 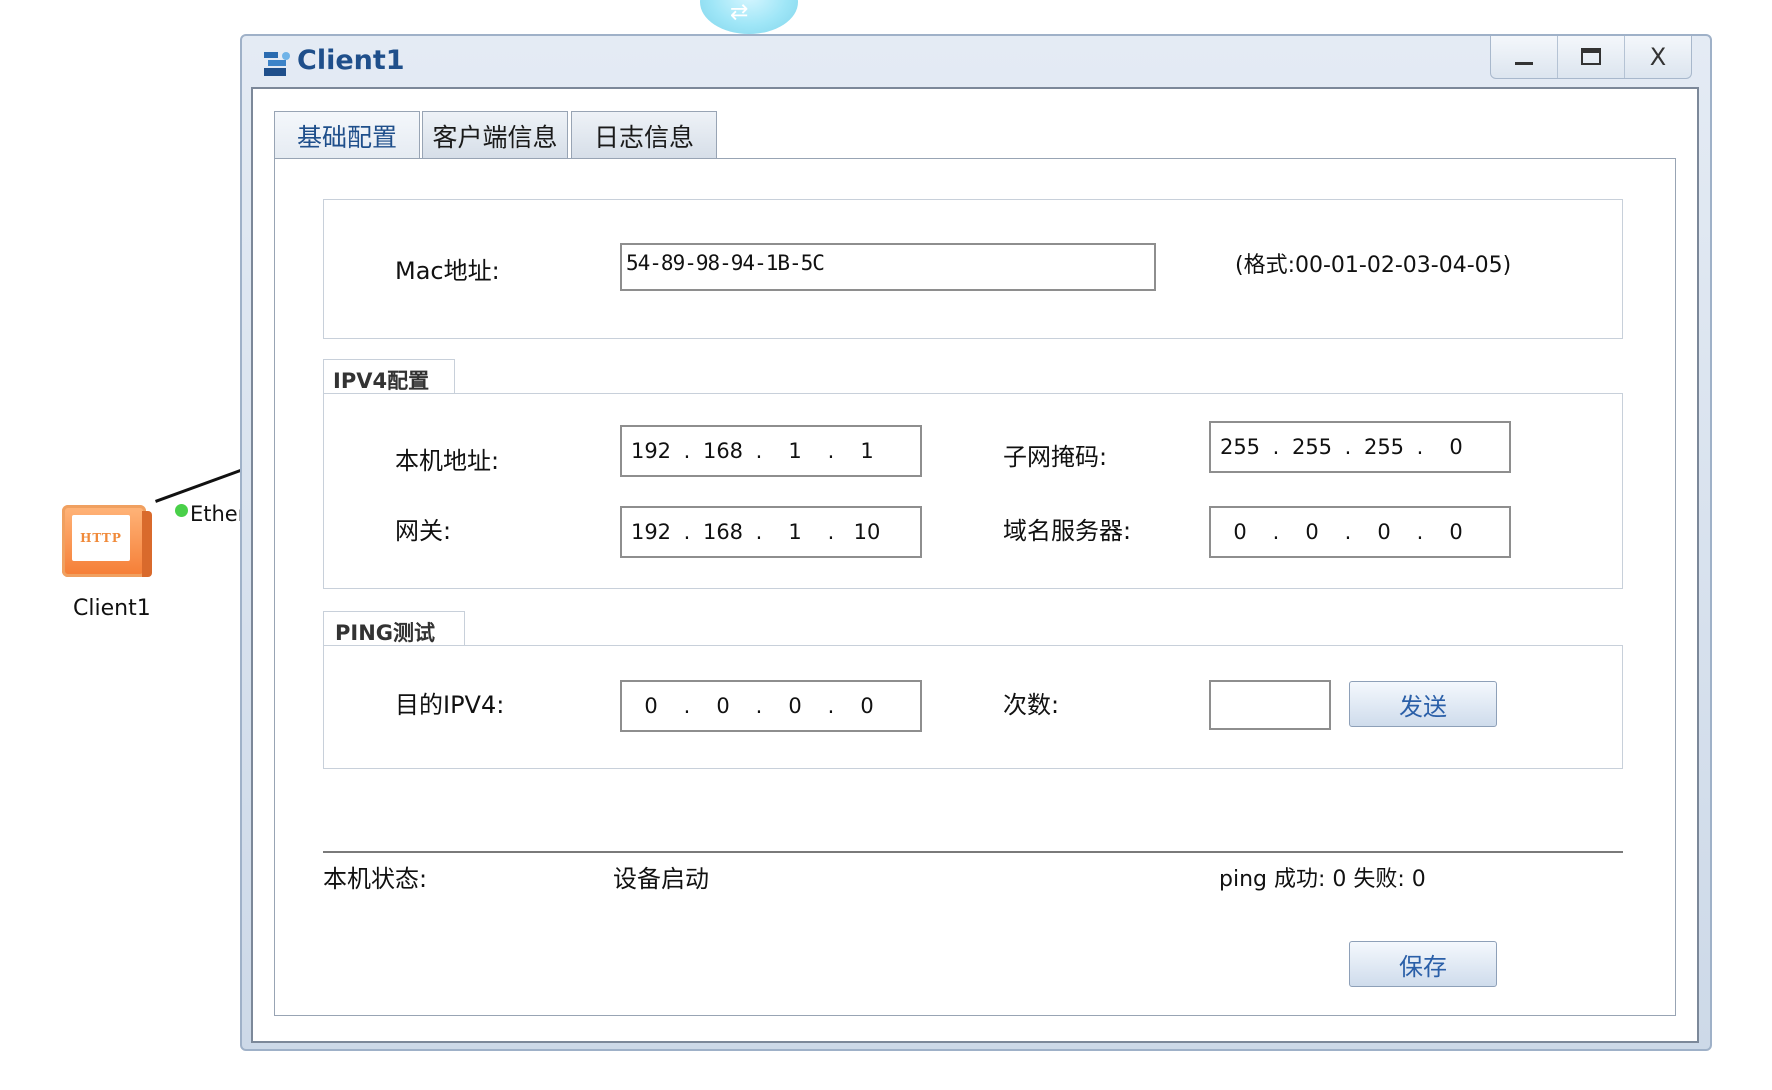 I want to click on mac-label: Mac地址:, so click(x=447, y=271).